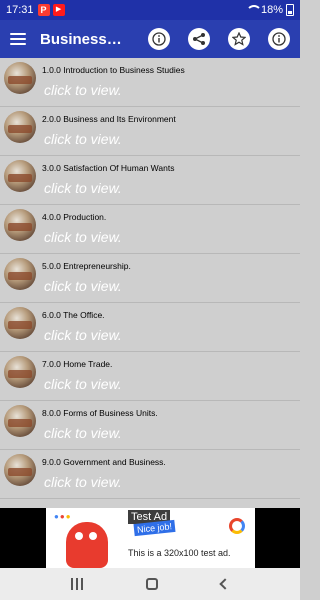 This screenshot has height=600, width=320. Describe the element at coordinates (224, 584) in the screenshot. I see `back-icon` at that location.